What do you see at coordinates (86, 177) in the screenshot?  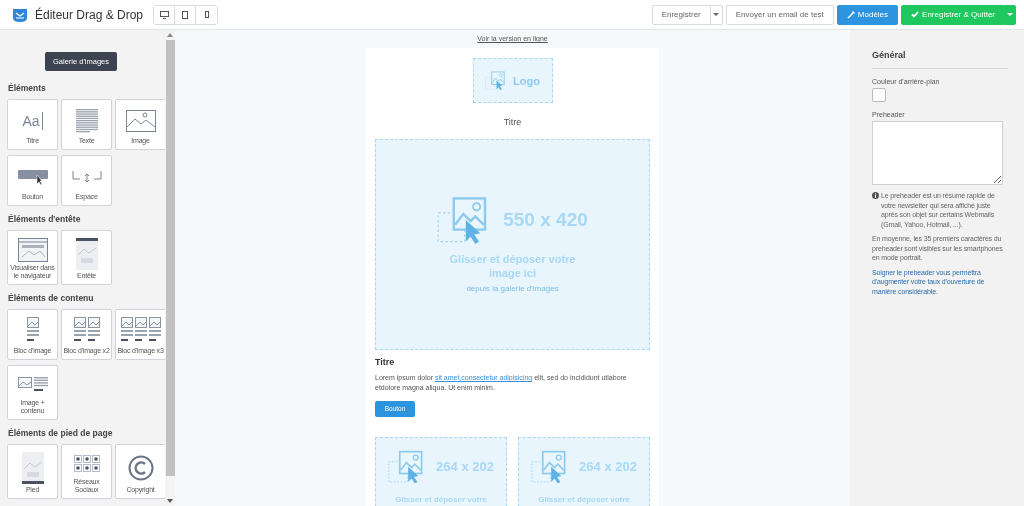 I see `spacing-icon` at bounding box center [86, 177].